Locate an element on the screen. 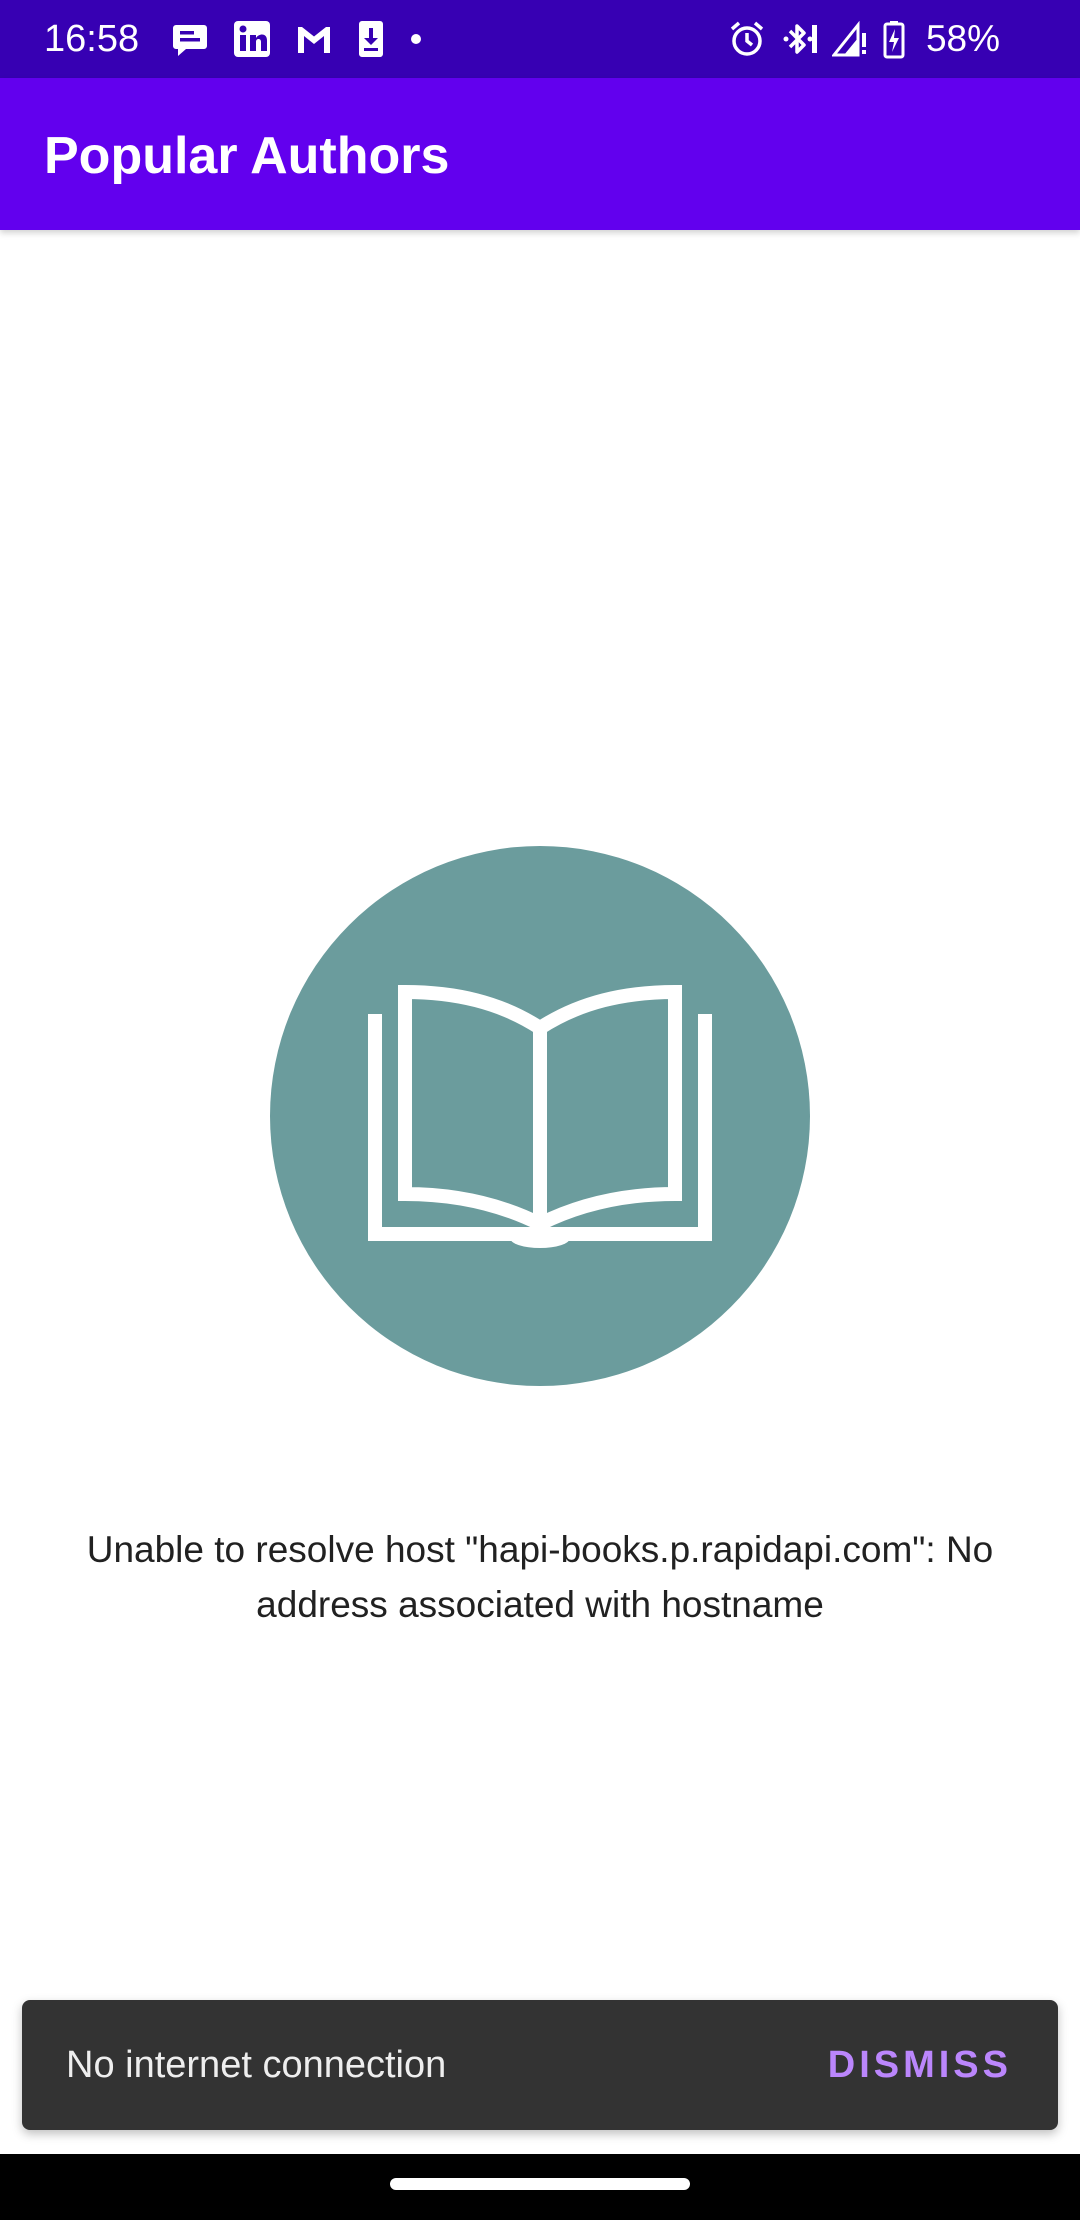 The image size is (1080, 2220). dismiss-button: DISMISS is located at coordinates (920, 2065).